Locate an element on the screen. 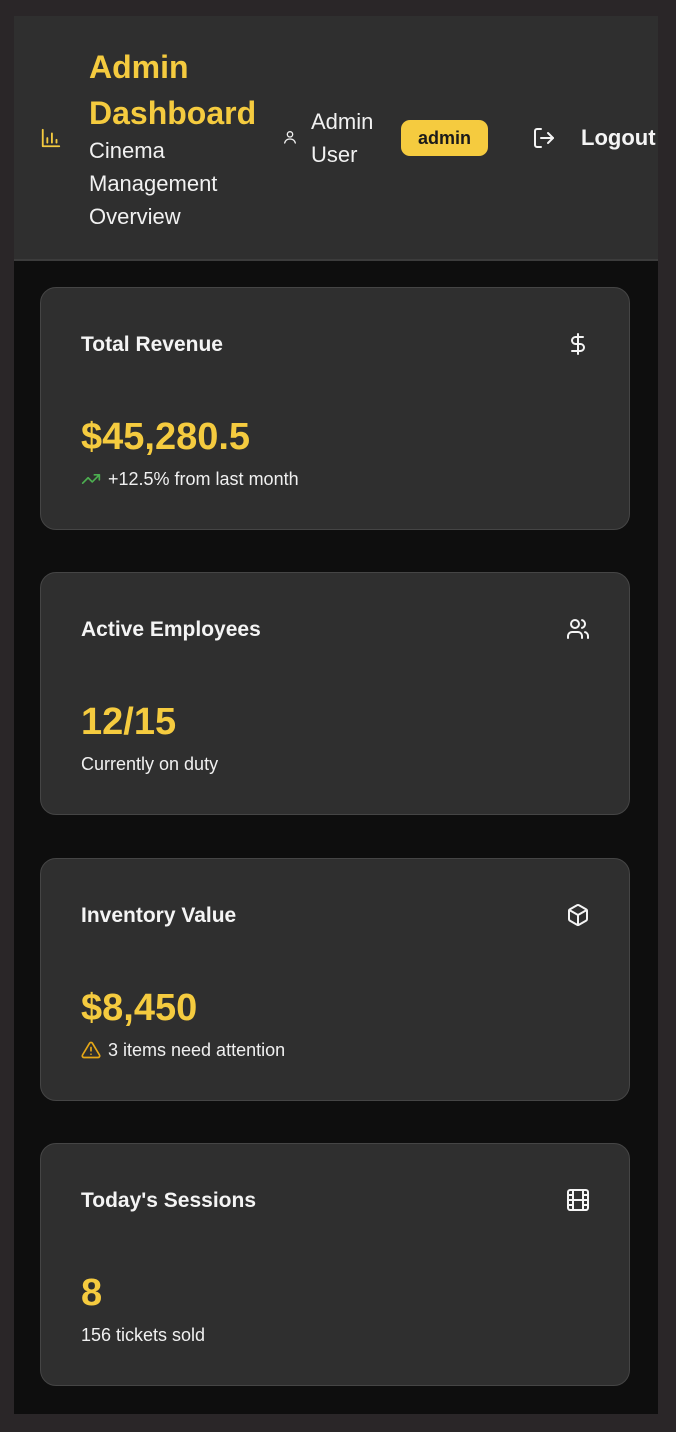 The image size is (676, 1432). card-title: Total Revenue is located at coordinates (152, 344).